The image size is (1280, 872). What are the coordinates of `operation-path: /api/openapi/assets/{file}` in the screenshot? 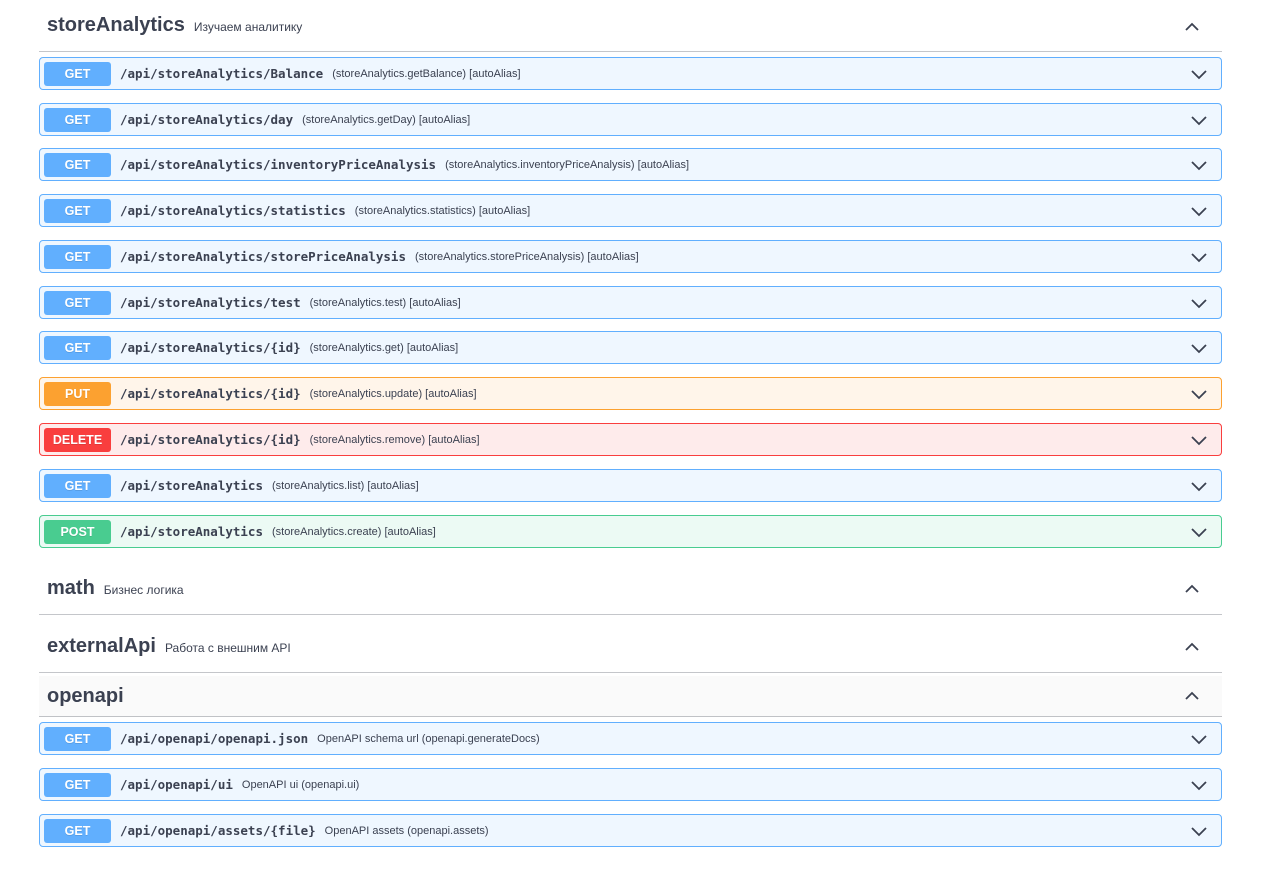 It's located at (218, 830).